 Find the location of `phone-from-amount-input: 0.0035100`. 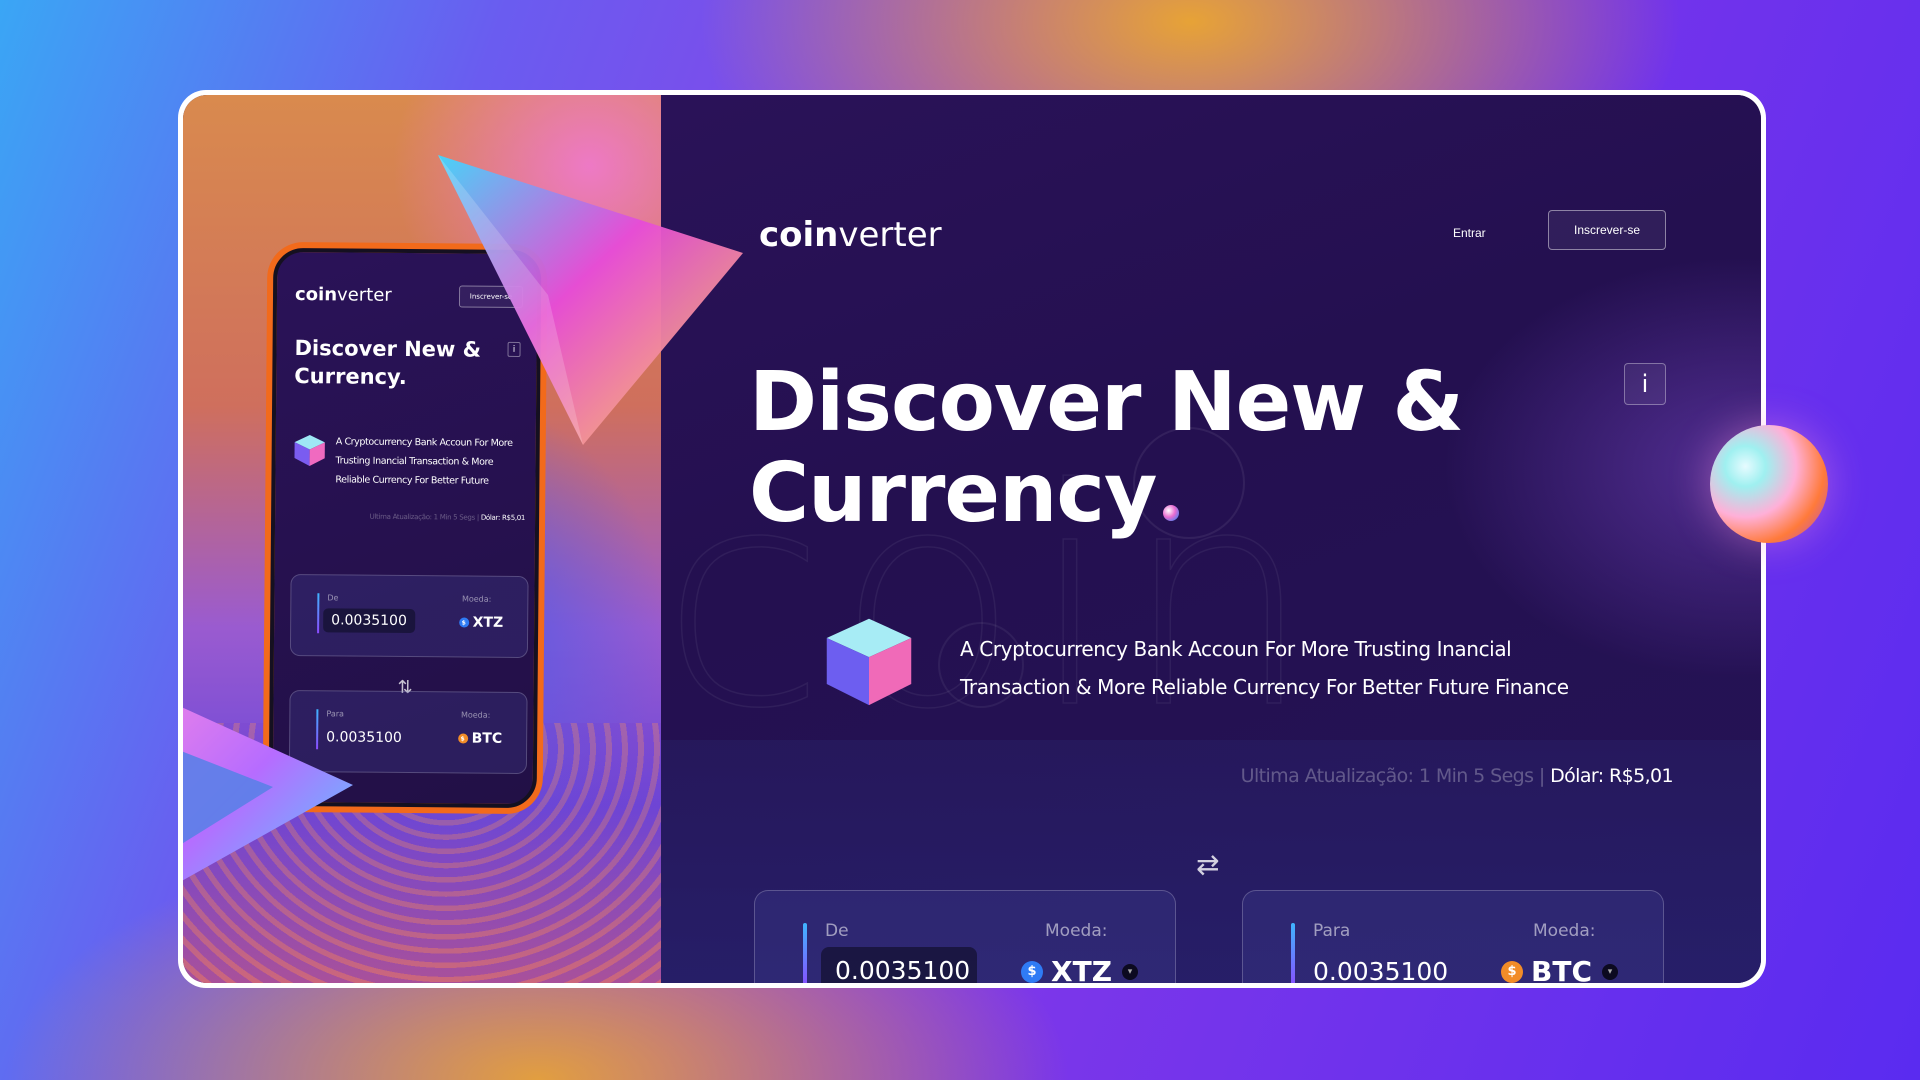

phone-from-amount-input: 0.0035100 is located at coordinates (369, 621).